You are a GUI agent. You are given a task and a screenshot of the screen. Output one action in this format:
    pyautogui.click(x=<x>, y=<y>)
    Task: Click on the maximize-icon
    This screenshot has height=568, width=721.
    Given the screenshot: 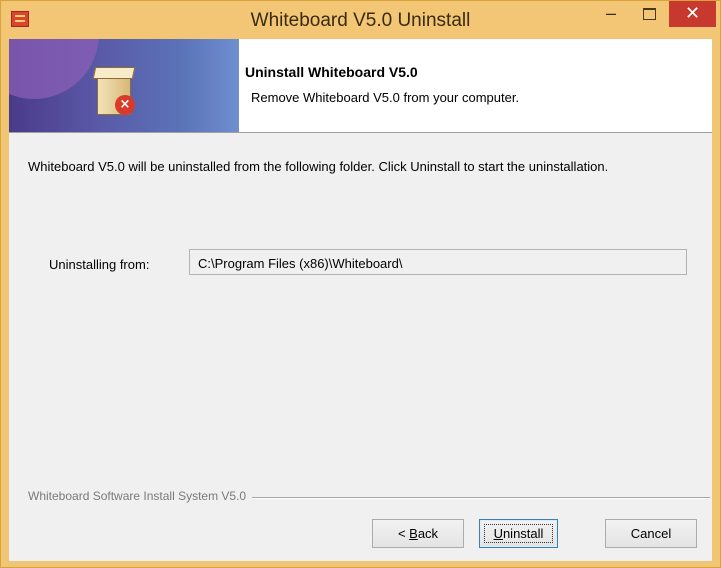 What is the action you would take?
    pyautogui.click(x=649, y=14)
    